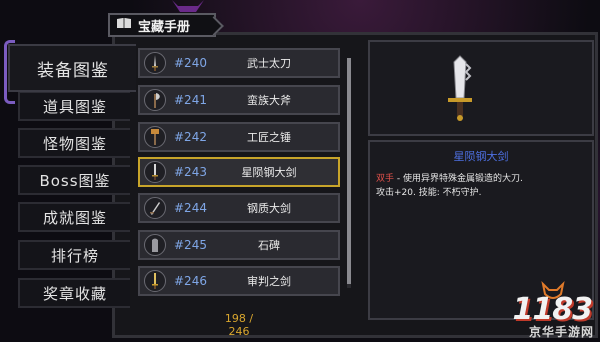 The height and width of the screenshot is (342, 600). Describe the element at coordinates (155, 245) in the screenshot. I see `tablet-icon` at that location.